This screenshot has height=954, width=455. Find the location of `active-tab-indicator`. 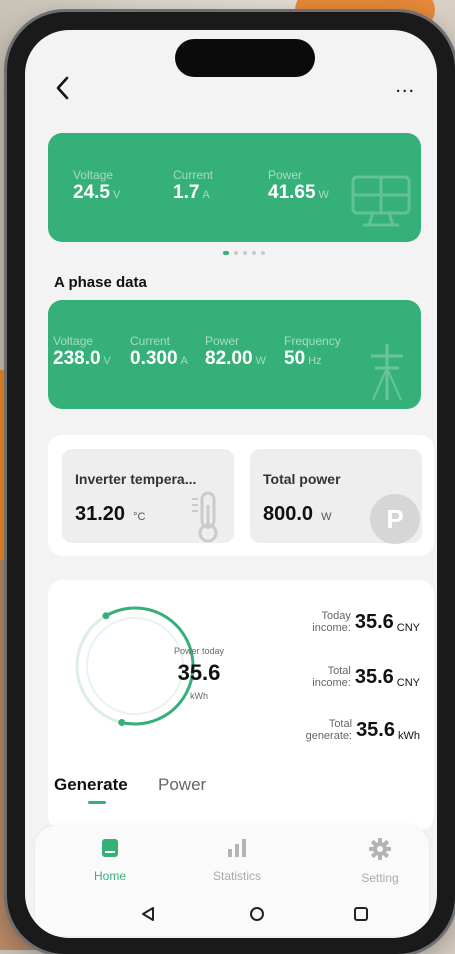

active-tab-indicator is located at coordinates (97, 802).